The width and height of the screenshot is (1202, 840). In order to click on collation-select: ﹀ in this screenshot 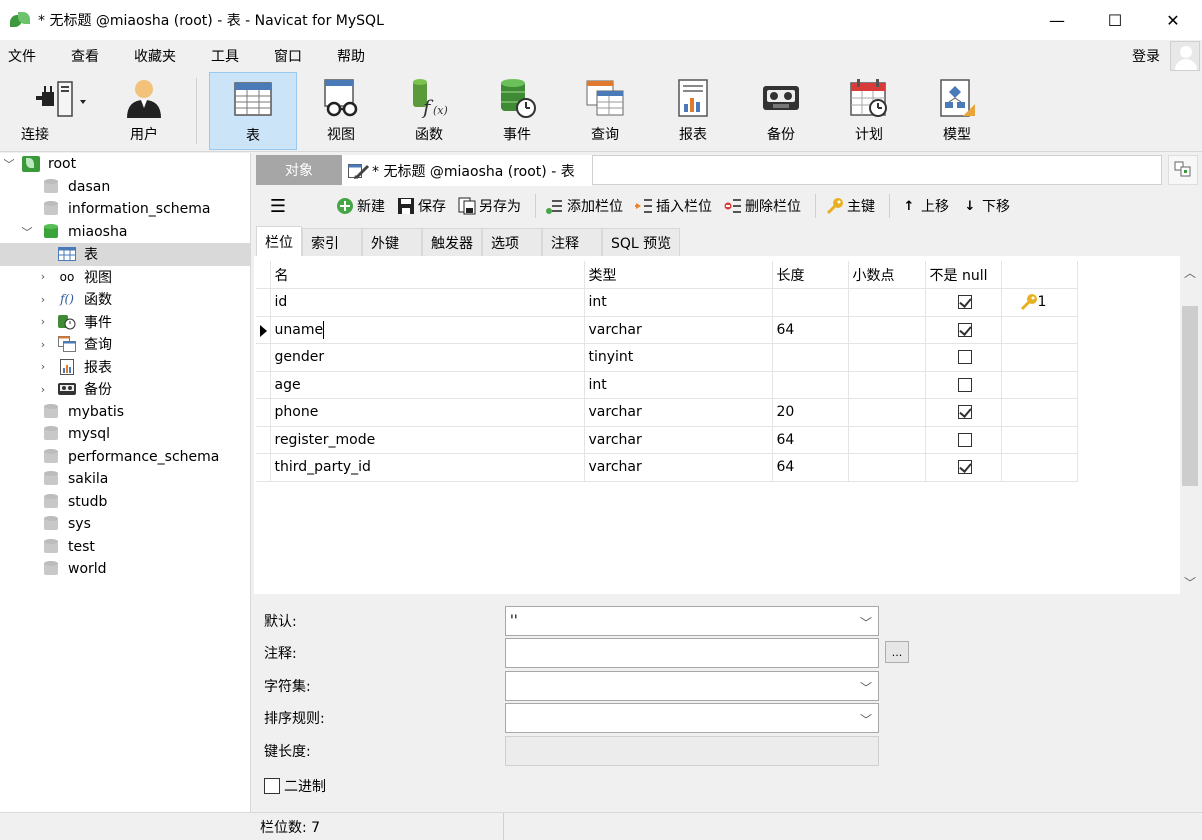, I will do `click(692, 718)`.